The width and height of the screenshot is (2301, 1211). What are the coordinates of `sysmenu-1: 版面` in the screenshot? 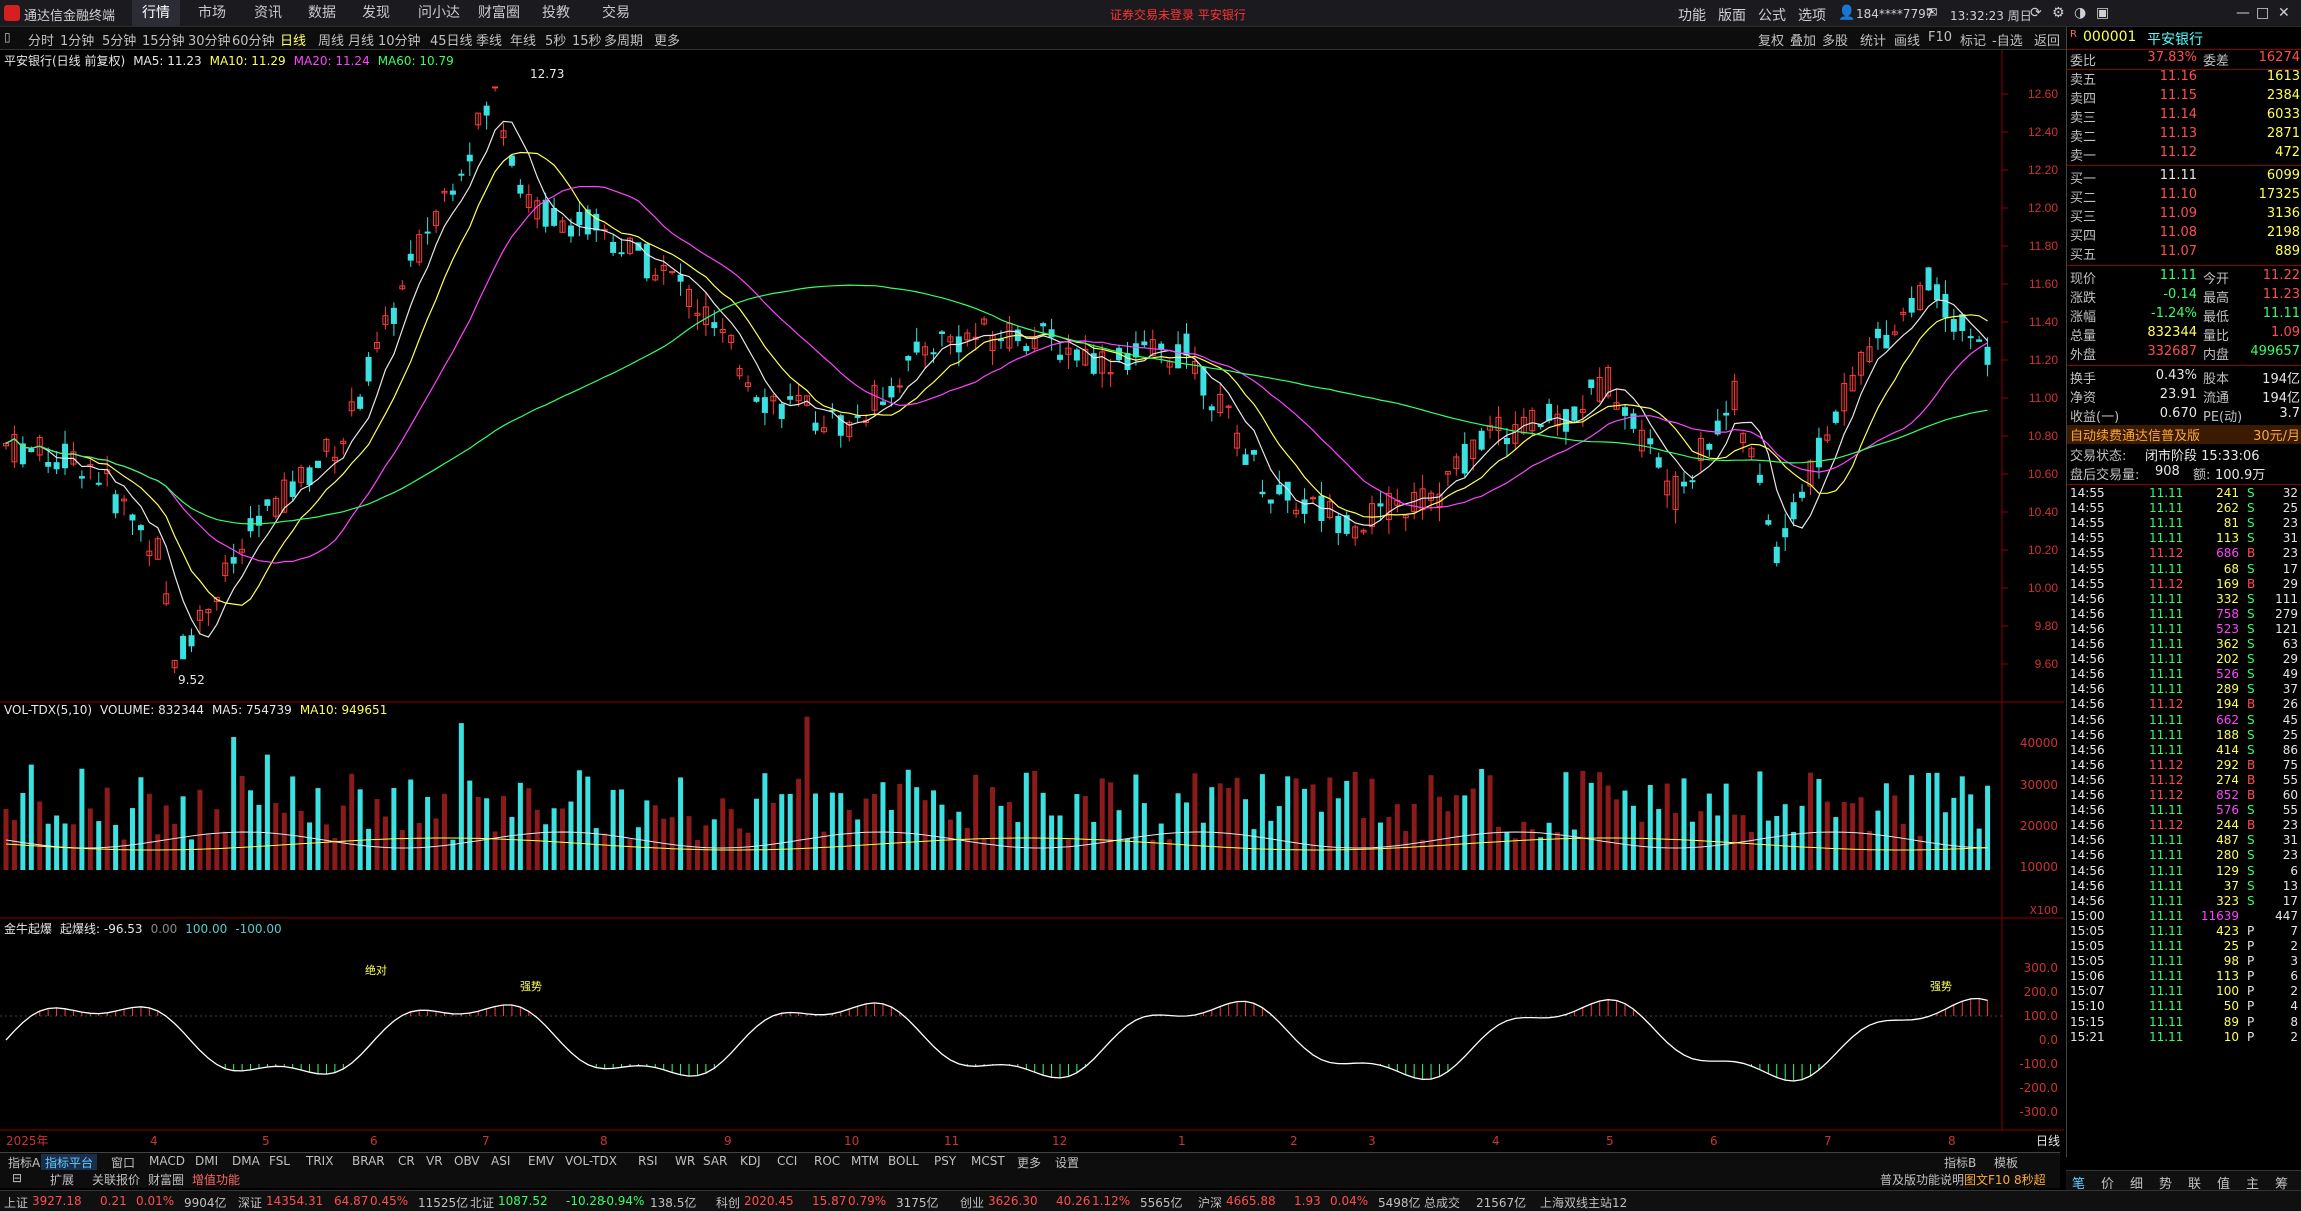 It's located at (1732, 15).